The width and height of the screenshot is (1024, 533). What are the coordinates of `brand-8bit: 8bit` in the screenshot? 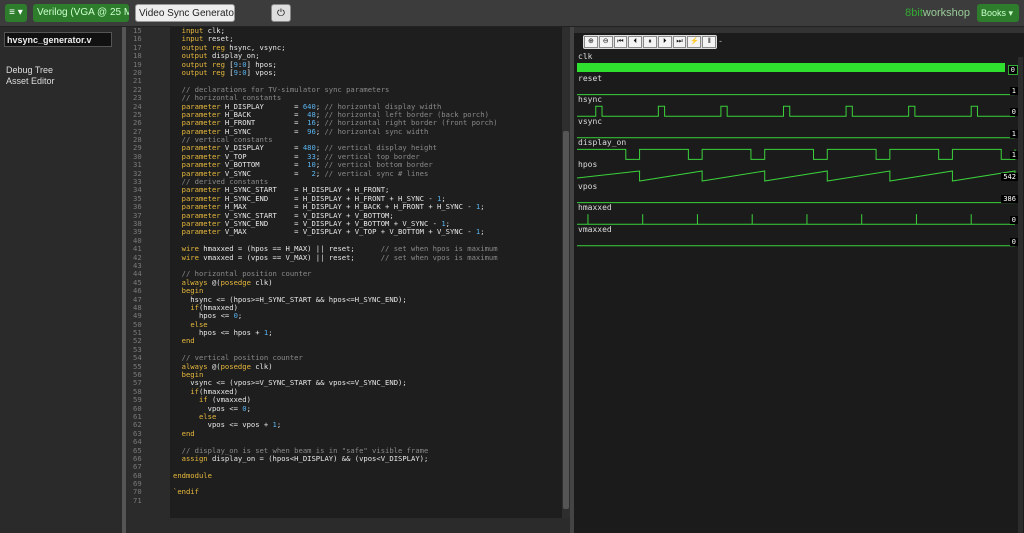 It's located at (914, 13).